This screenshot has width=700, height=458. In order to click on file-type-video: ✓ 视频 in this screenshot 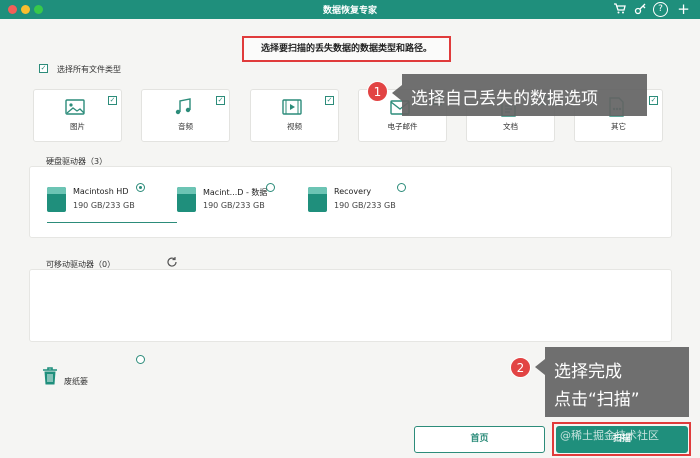, I will do `click(294, 115)`.